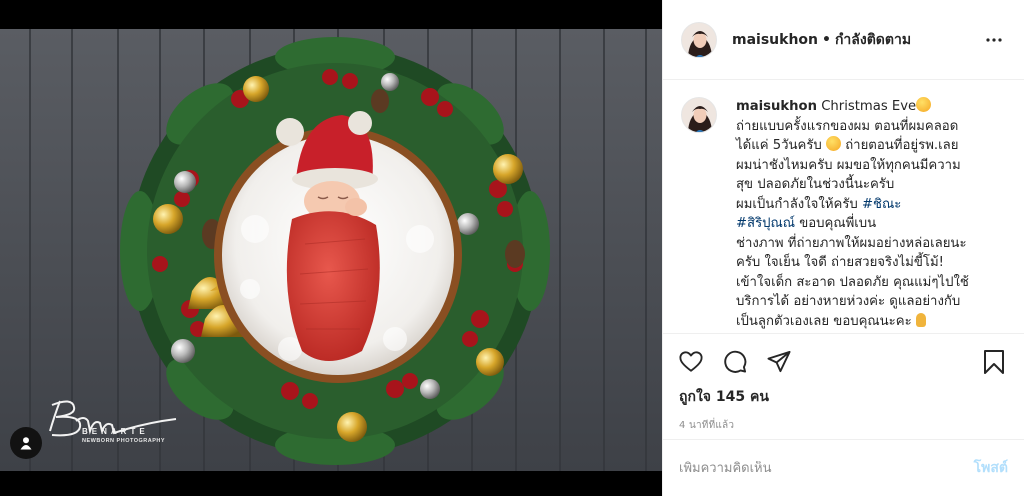 Image resolution: width=1024 pixels, height=496 pixels. Describe the element at coordinates (775, 40) in the screenshot. I see `header-username: maisukhon` at that location.